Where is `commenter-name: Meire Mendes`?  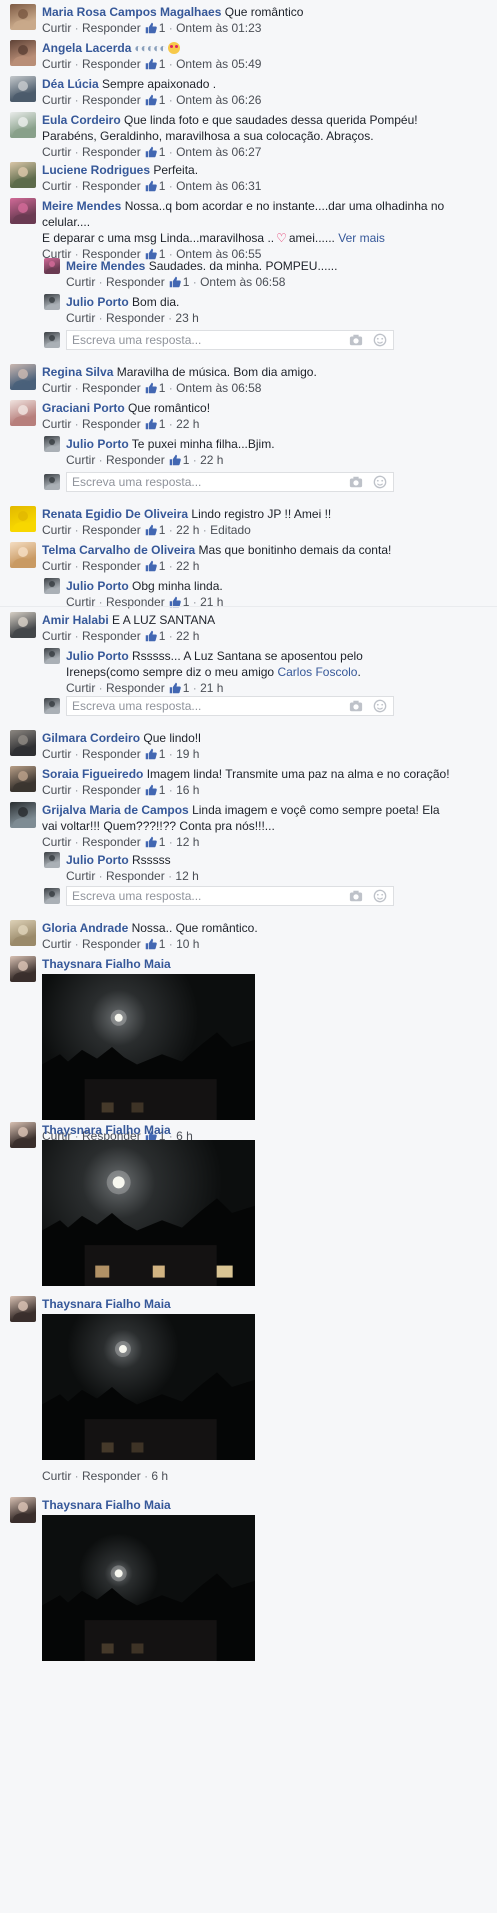
commenter-name: Meire Mendes is located at coordinates (81, 206).